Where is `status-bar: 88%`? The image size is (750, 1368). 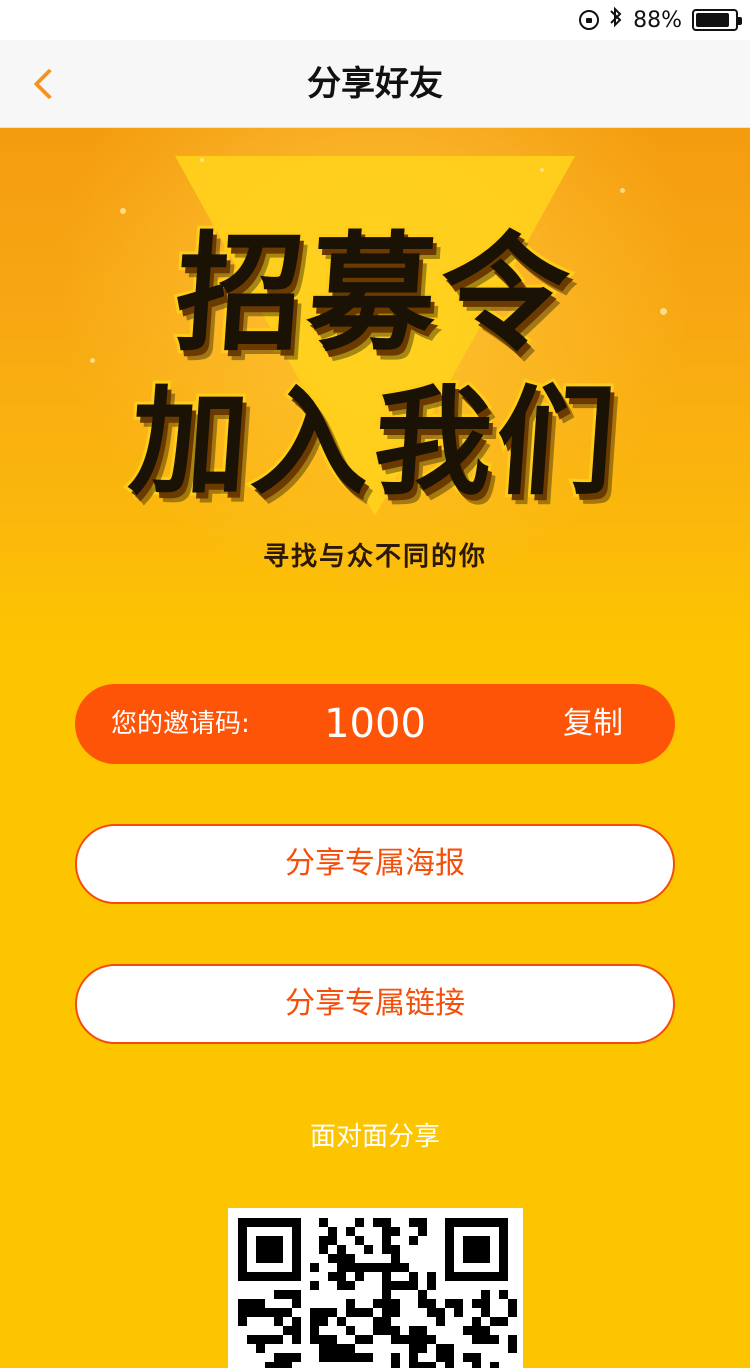 status-bar: 88% is located at coordinates (375, 20).